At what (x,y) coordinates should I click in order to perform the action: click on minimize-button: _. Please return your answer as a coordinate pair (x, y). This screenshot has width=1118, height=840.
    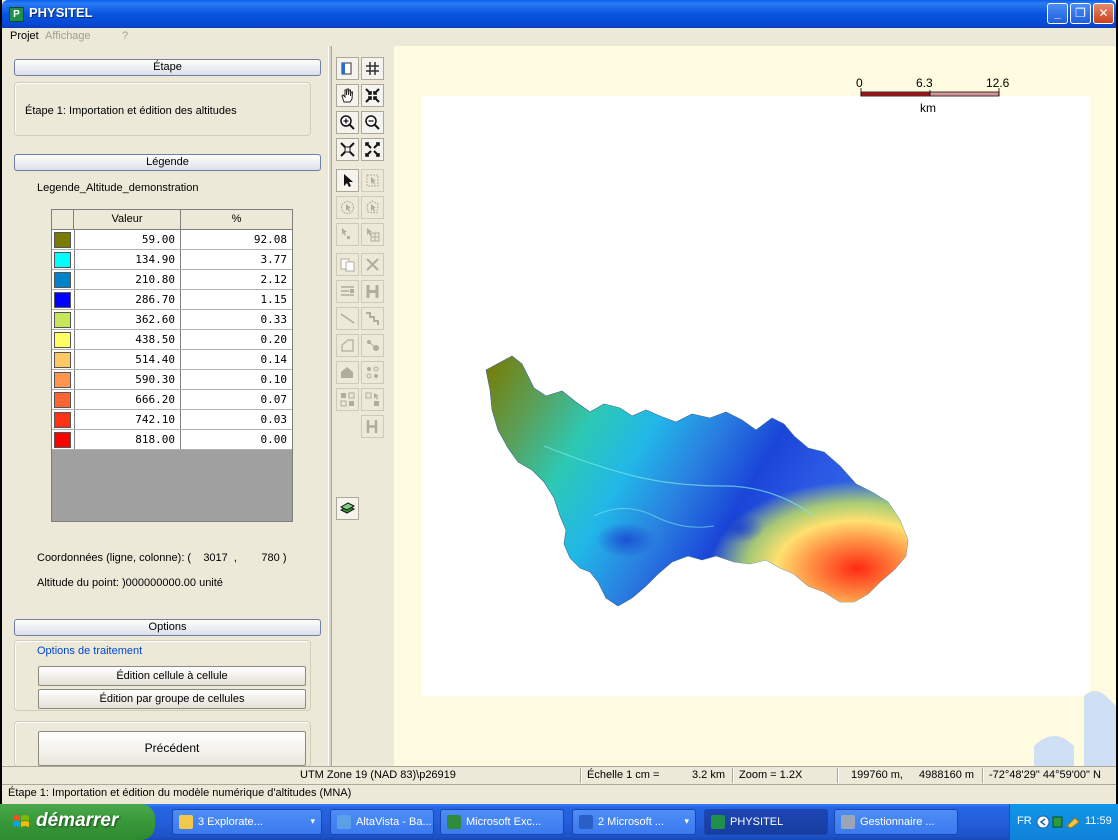
    Looking at the image, I should click on (1057, 13).